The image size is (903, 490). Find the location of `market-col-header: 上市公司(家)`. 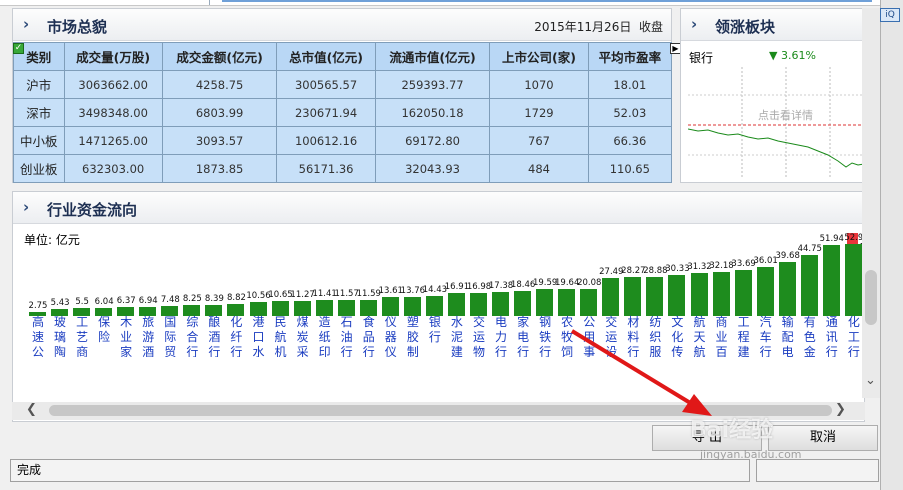

market-col-header: 上市公司(家) is located at coordinates (539, 56).